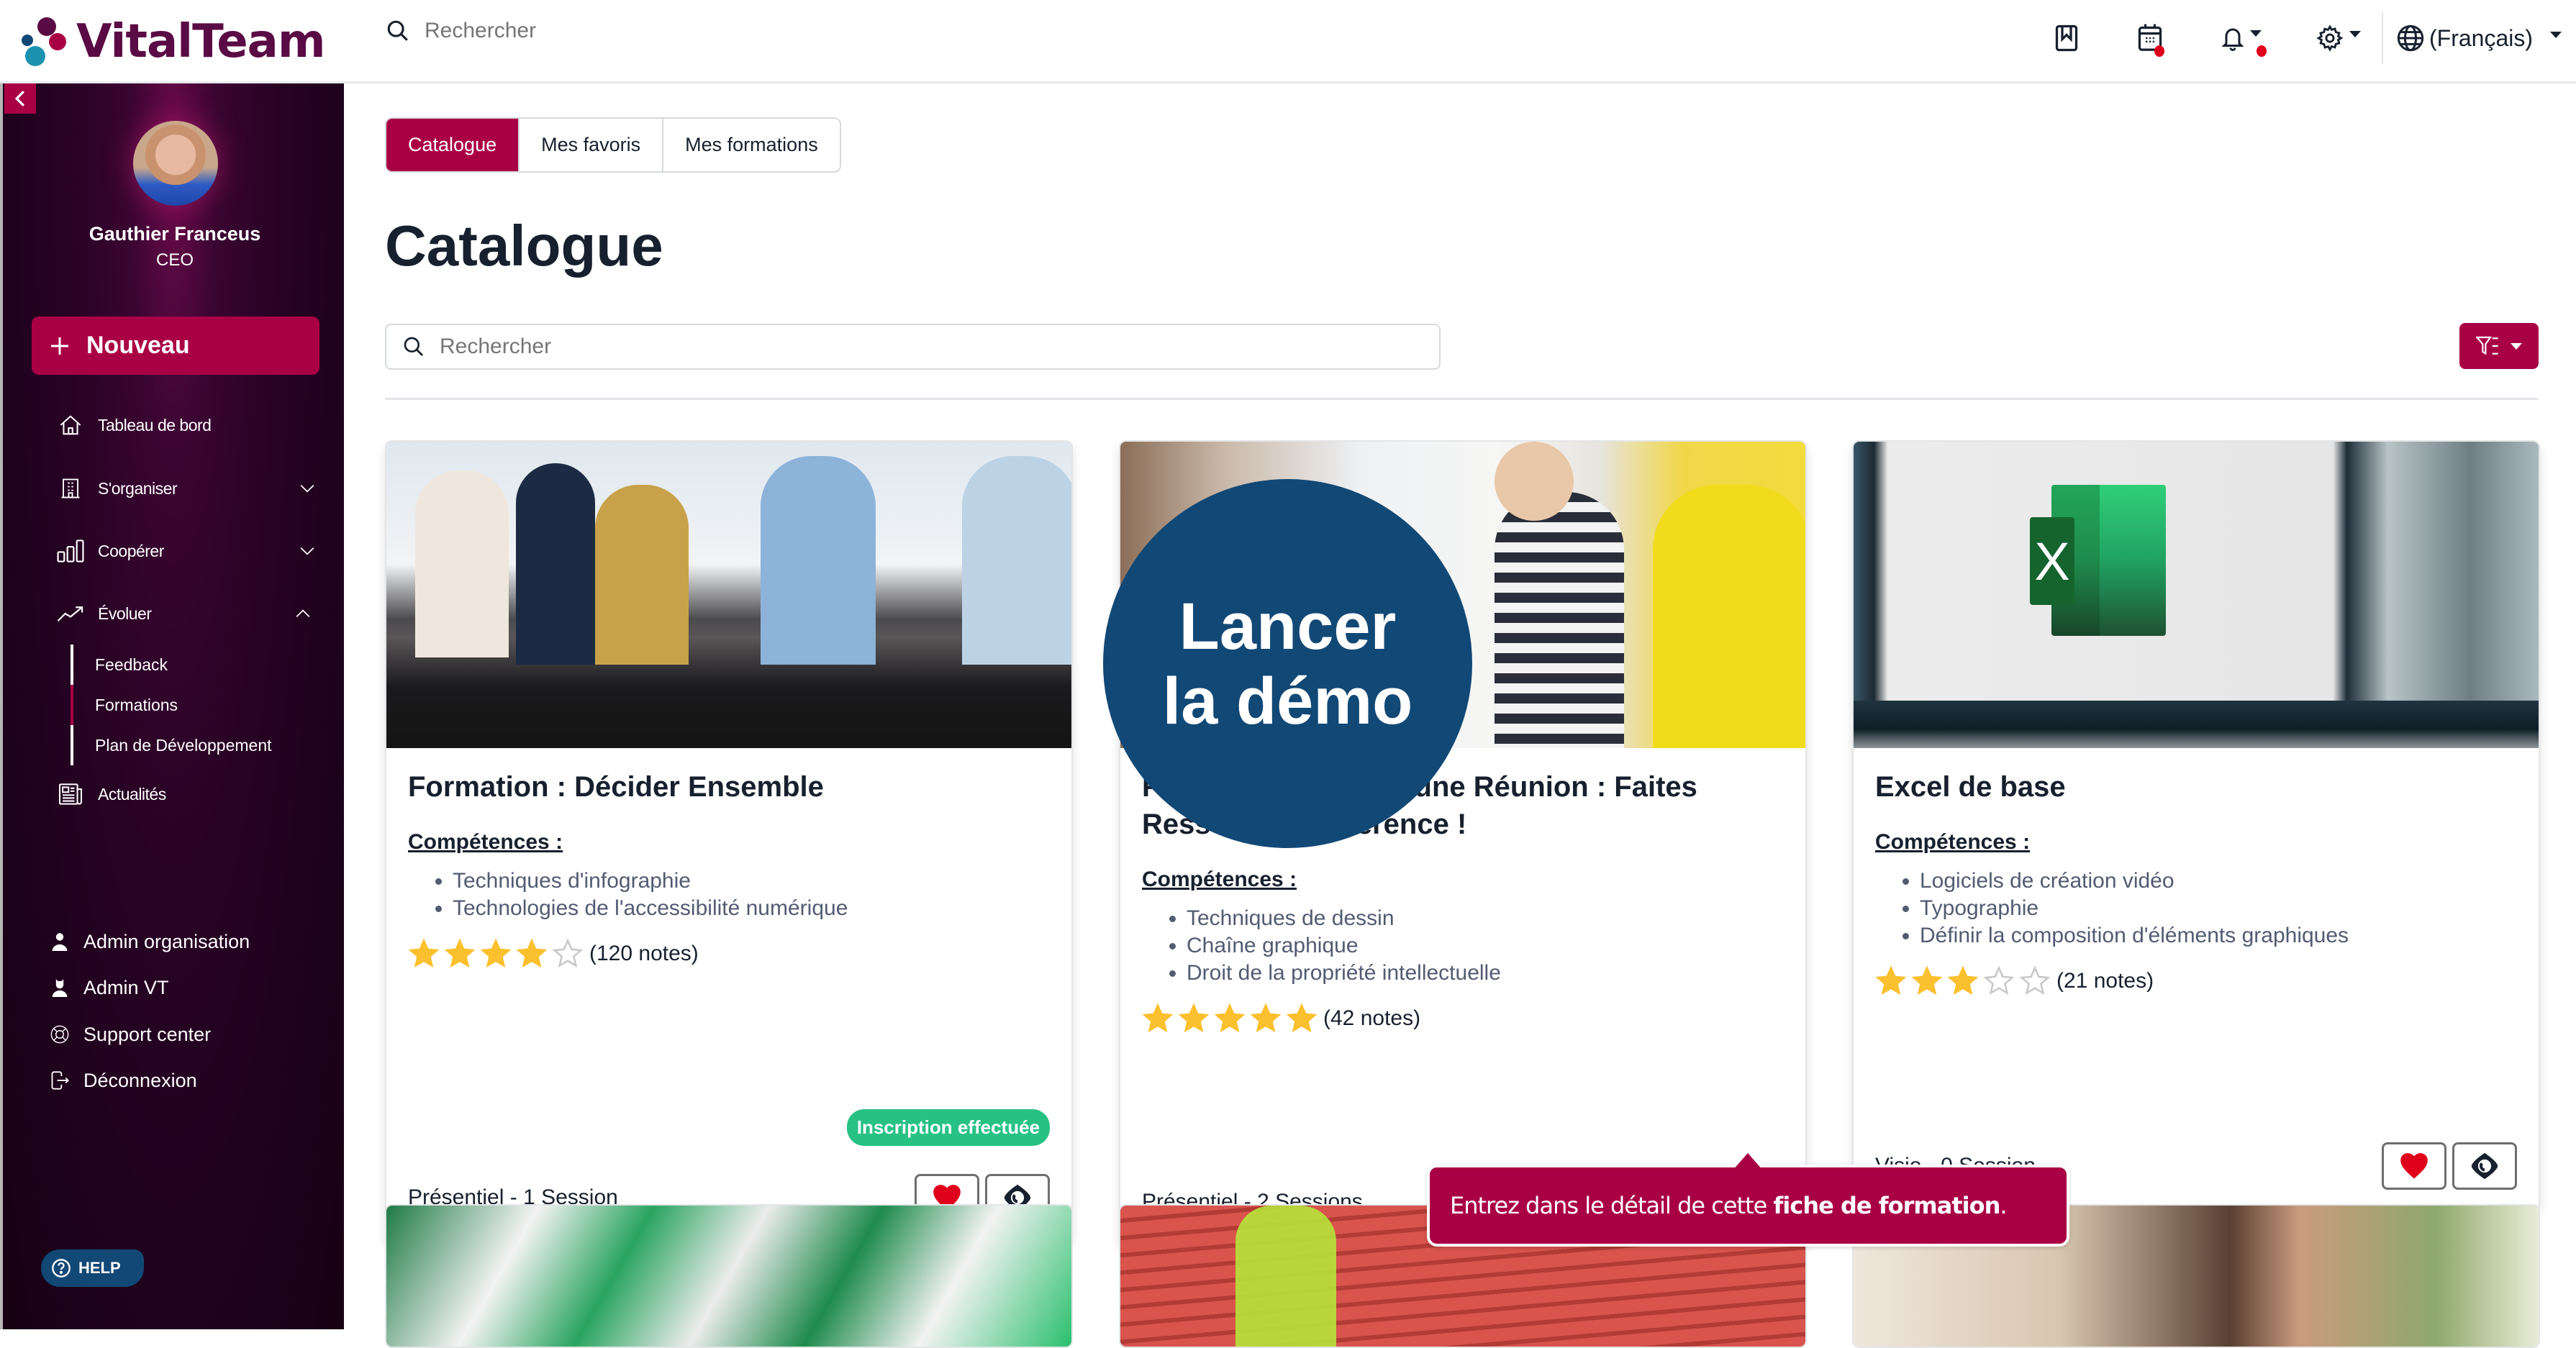 This screenshot has height=1348, width=2576. I want to click on vitalteam-logo: VitalTeam, so click(173, 41).